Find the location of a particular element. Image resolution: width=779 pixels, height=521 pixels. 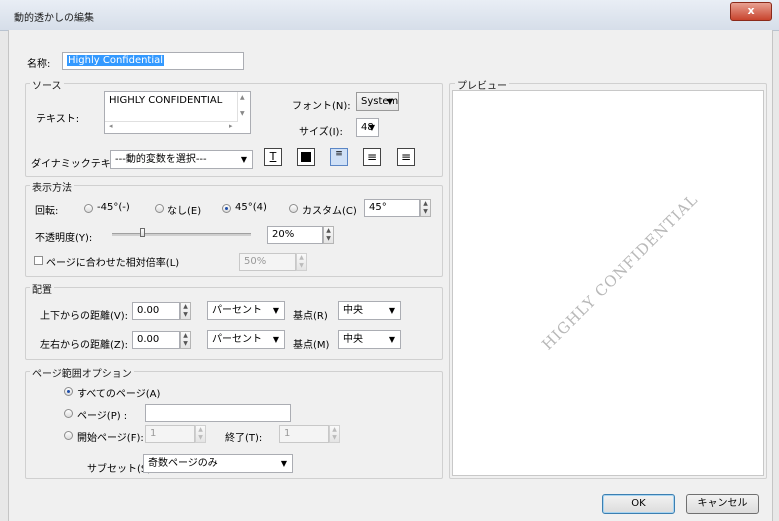

page-range-group-title: ページ範囲オプション is located at coordinates (82, 372).